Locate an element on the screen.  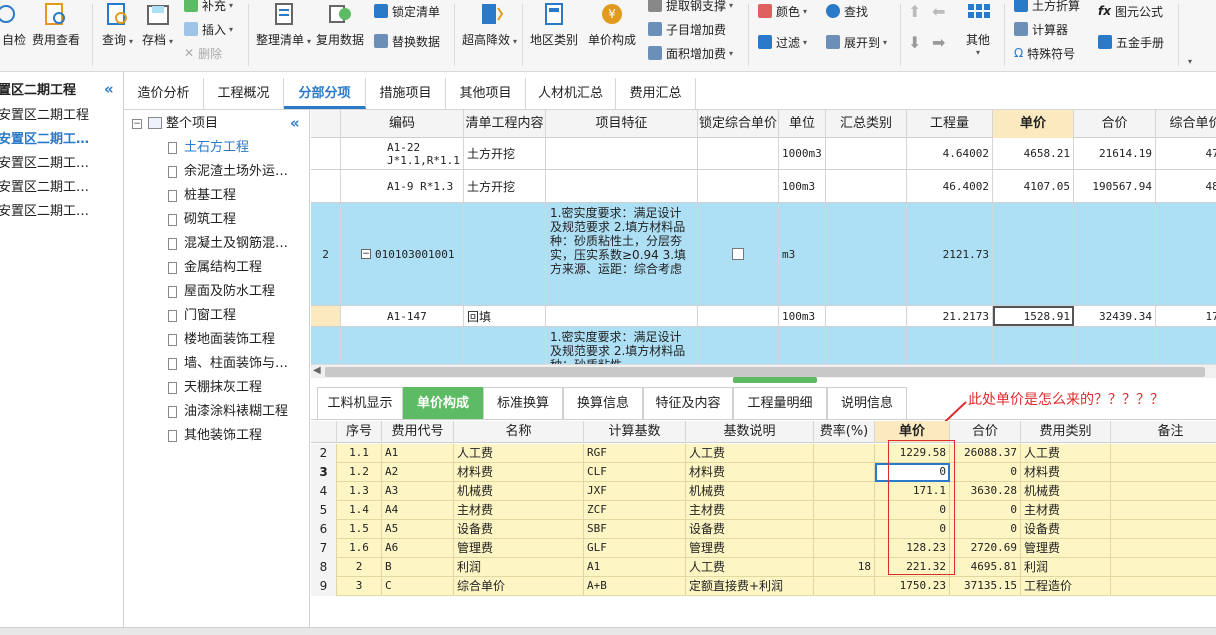
lock-price-checkbox is located at coordinates (738, 254).